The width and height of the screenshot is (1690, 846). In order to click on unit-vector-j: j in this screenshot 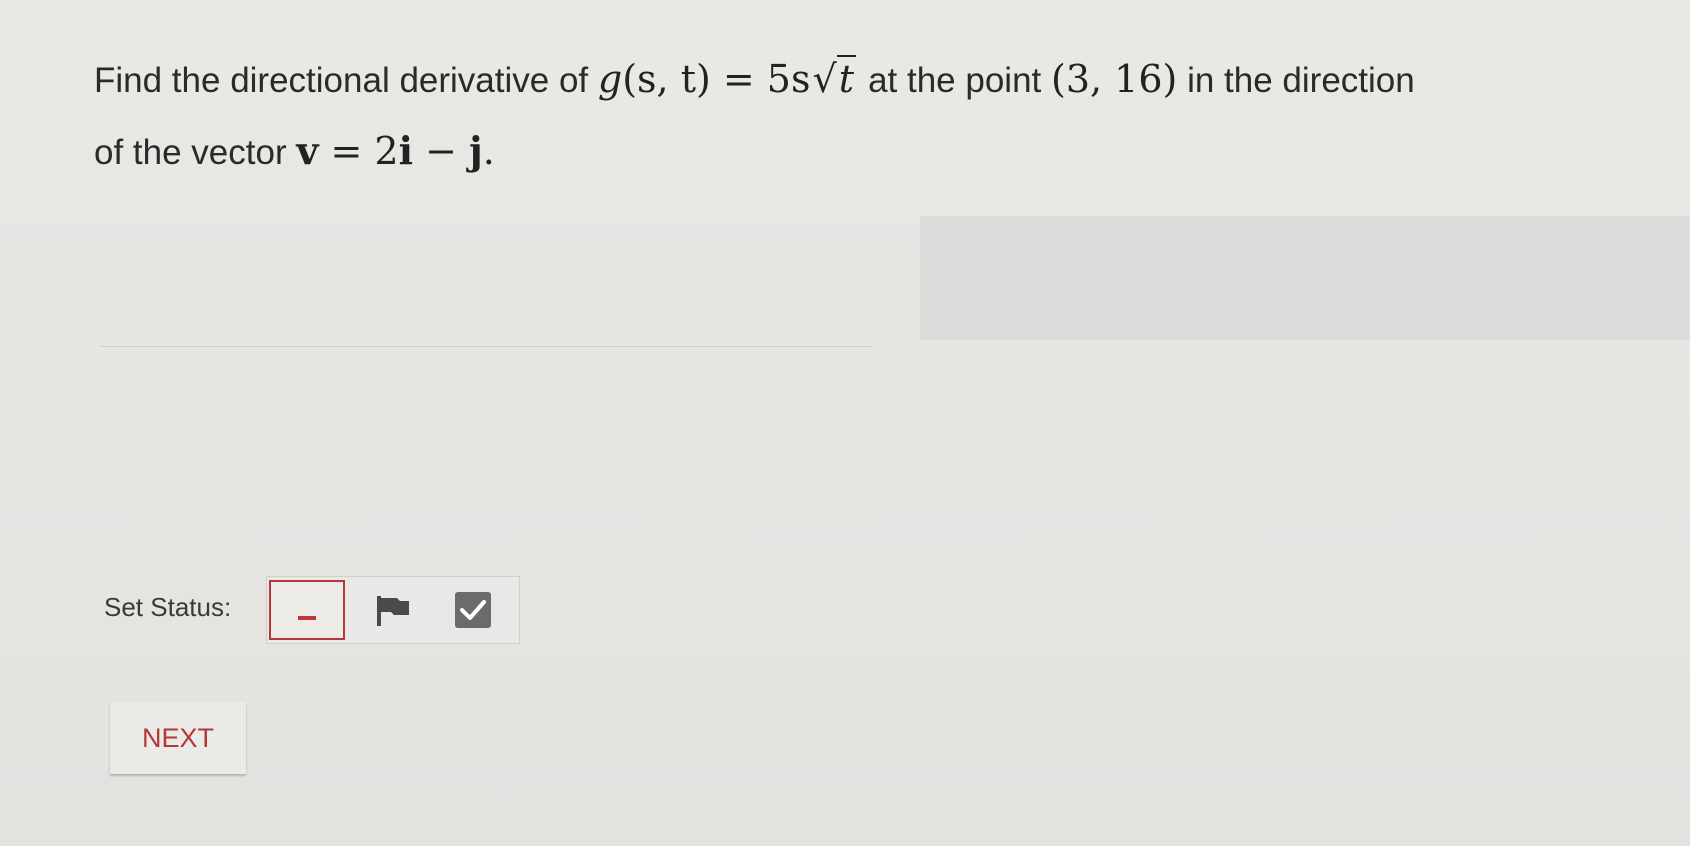, I will do `click(476, 150)`.